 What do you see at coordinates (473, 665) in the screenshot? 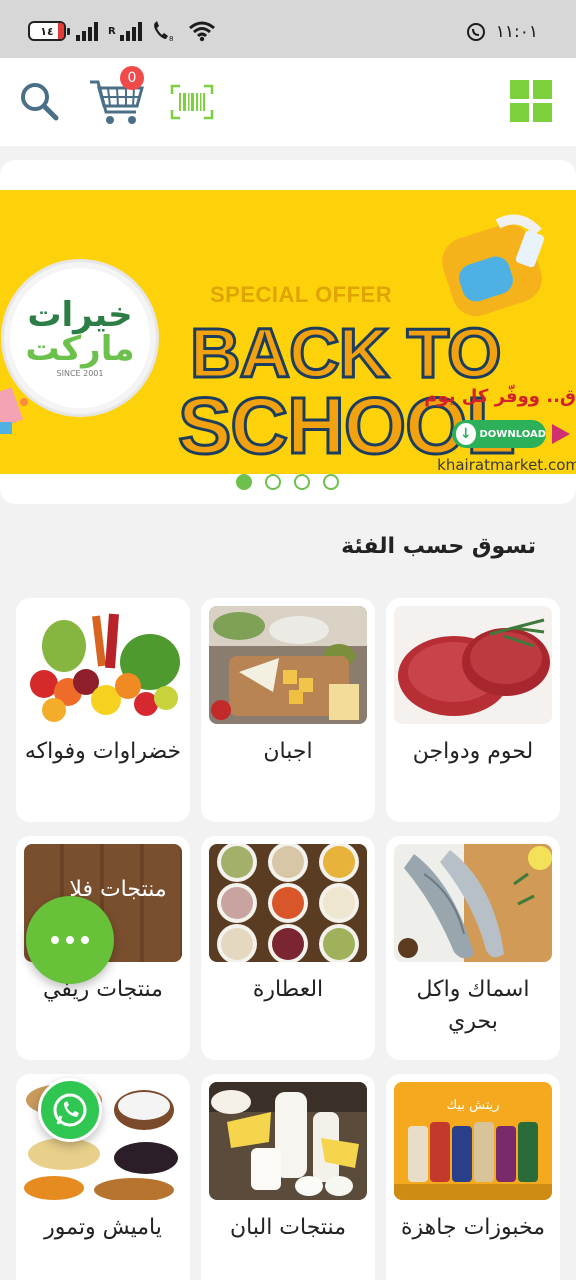
I see `meat-image` at bounding box center [473, 665].